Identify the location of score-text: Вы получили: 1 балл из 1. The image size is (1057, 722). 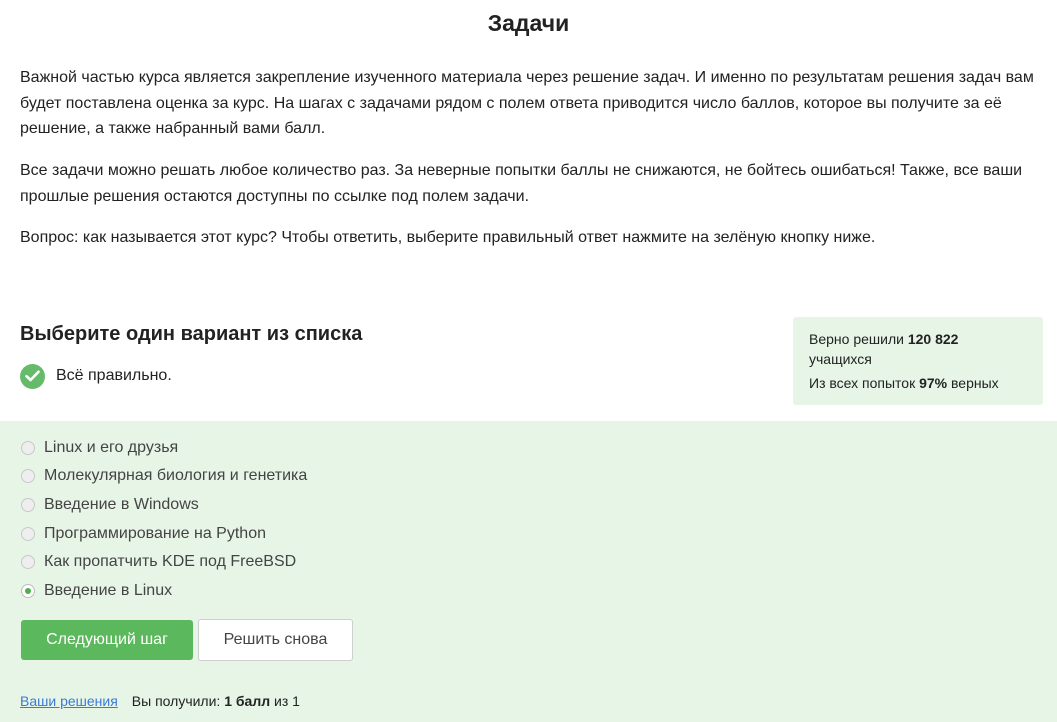
(216, 701).